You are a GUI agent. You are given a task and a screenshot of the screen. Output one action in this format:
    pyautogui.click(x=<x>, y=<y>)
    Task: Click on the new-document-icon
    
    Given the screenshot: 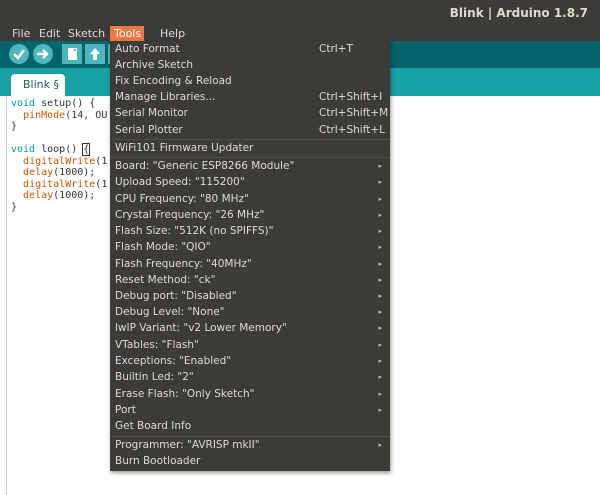 What is the action you would take?
    pyautogui.click(x=72, y=54)
    